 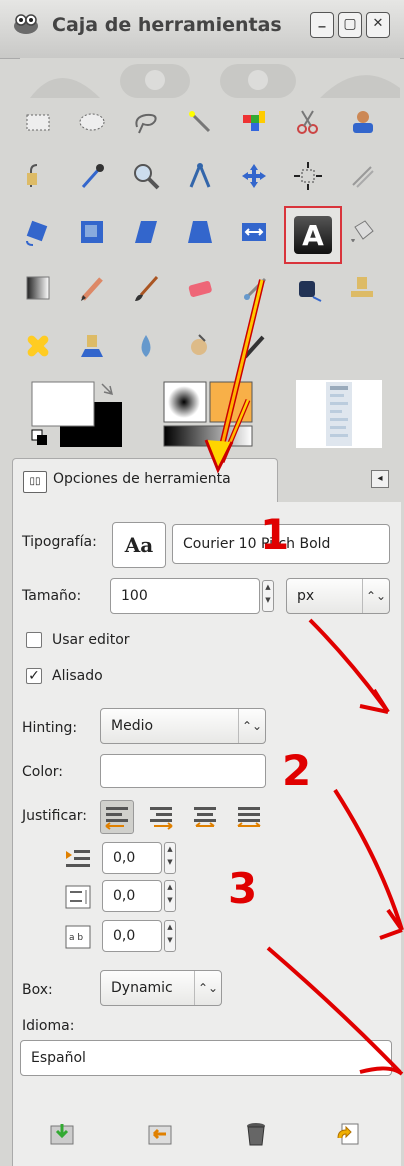 What do you see at coordinates (38, 232) in the screenshot?
I see `rotate-icon` at bounding box center [38, 232].